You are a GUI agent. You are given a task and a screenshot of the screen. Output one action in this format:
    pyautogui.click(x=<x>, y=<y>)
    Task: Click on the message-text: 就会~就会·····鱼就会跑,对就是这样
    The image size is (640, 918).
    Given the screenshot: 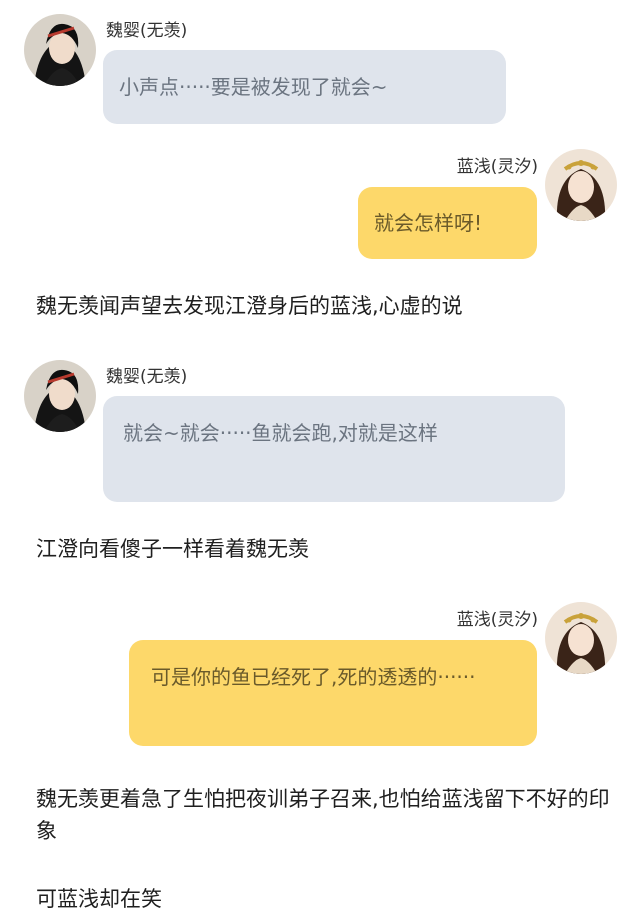 What is the action you would take?
    pyautogui.click(x=280, y=433)
    